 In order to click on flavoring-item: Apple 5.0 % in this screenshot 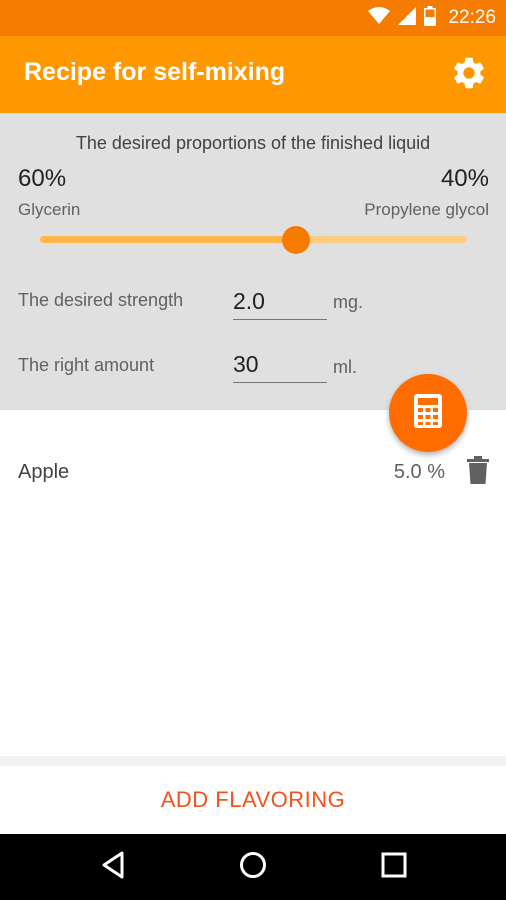, I will do `click(253, 473)`.